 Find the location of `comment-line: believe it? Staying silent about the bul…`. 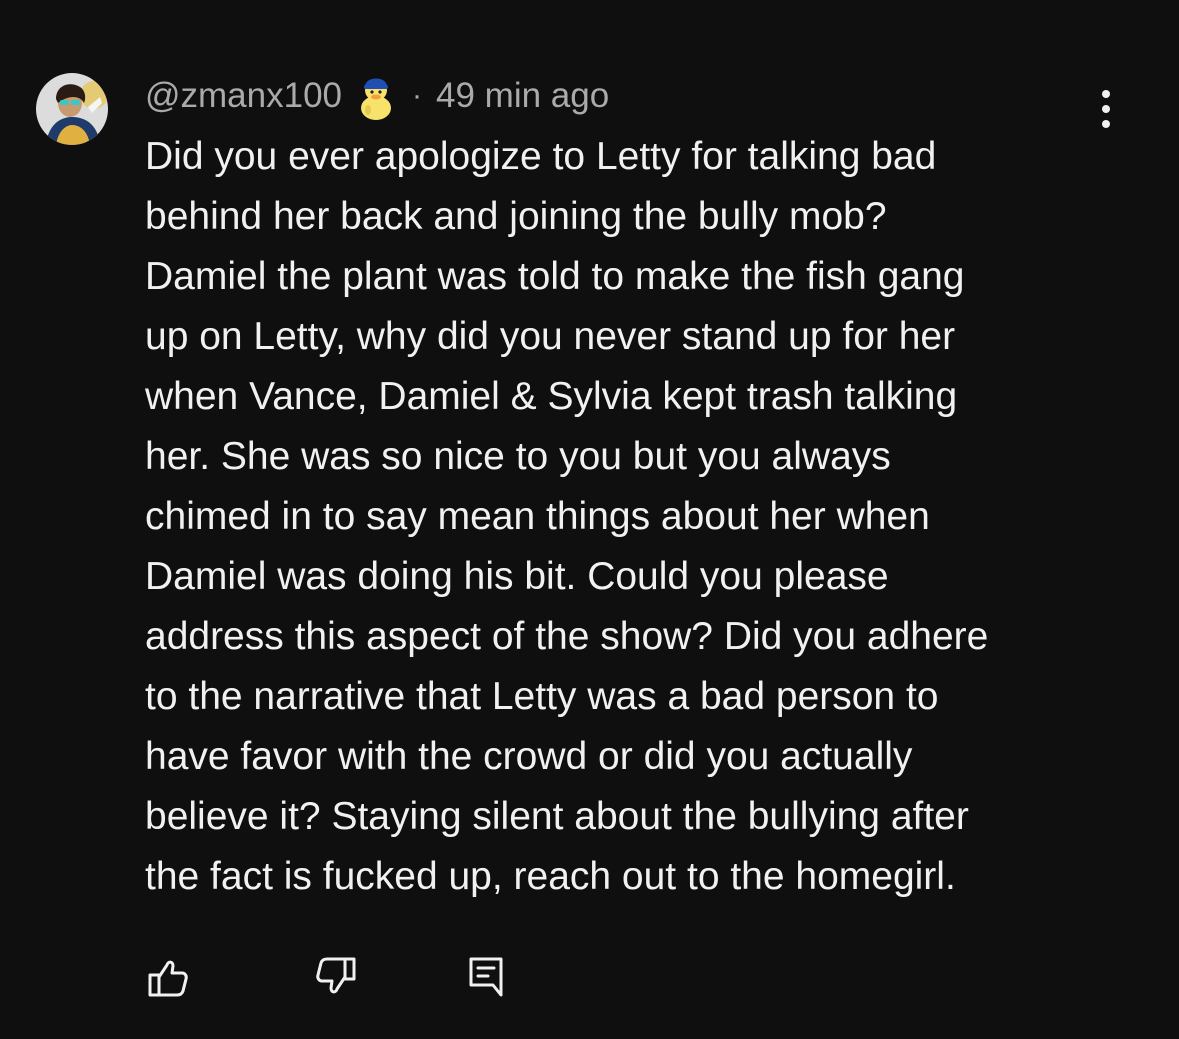

comment-line: believe it? Staying silent about the bul… is located at coordinates (557, 816).